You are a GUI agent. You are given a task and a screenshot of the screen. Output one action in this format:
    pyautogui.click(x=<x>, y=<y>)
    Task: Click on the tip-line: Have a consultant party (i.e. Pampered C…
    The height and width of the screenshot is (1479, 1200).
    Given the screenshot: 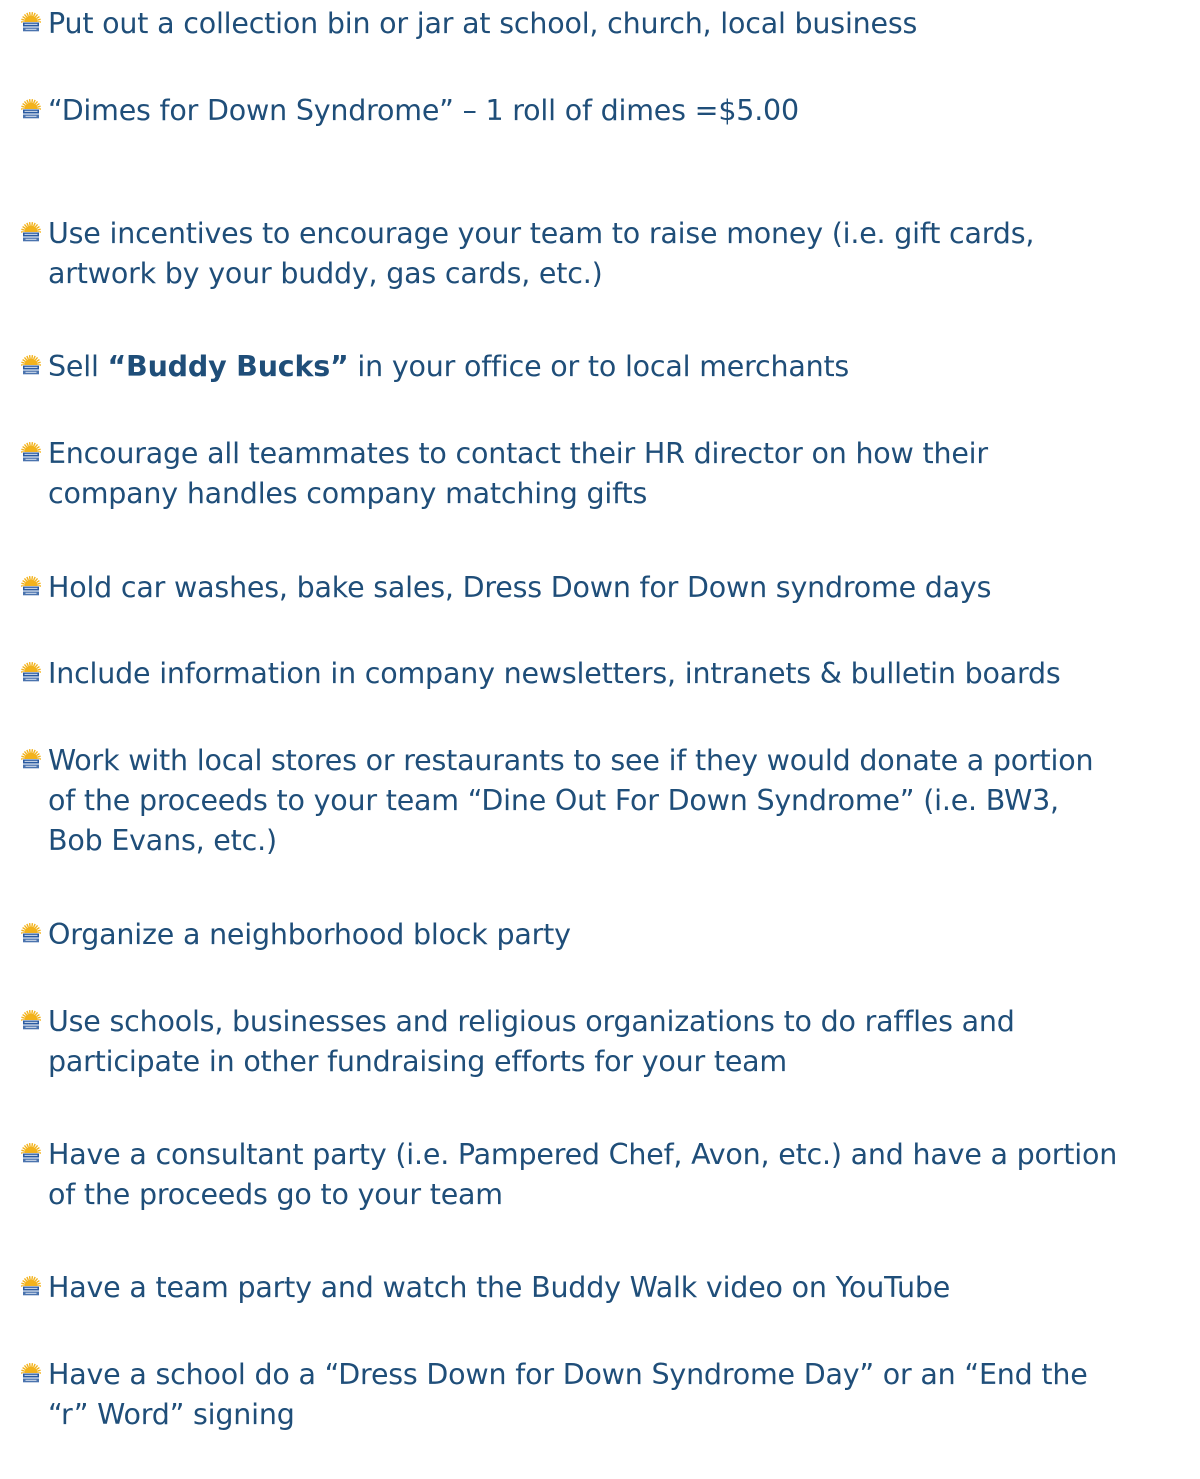 What is the action you would take?
    pyautogui.click(x=606, y=1155)
    